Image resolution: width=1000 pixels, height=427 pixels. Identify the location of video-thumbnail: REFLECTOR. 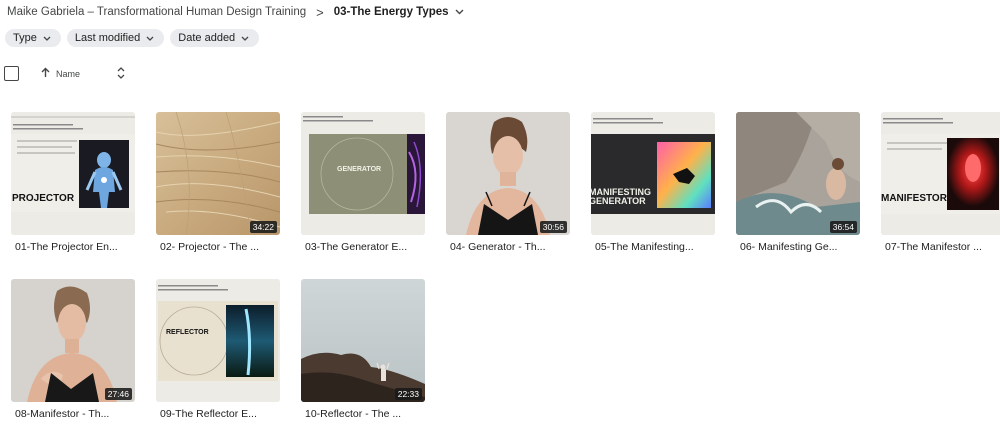
(218, 340).